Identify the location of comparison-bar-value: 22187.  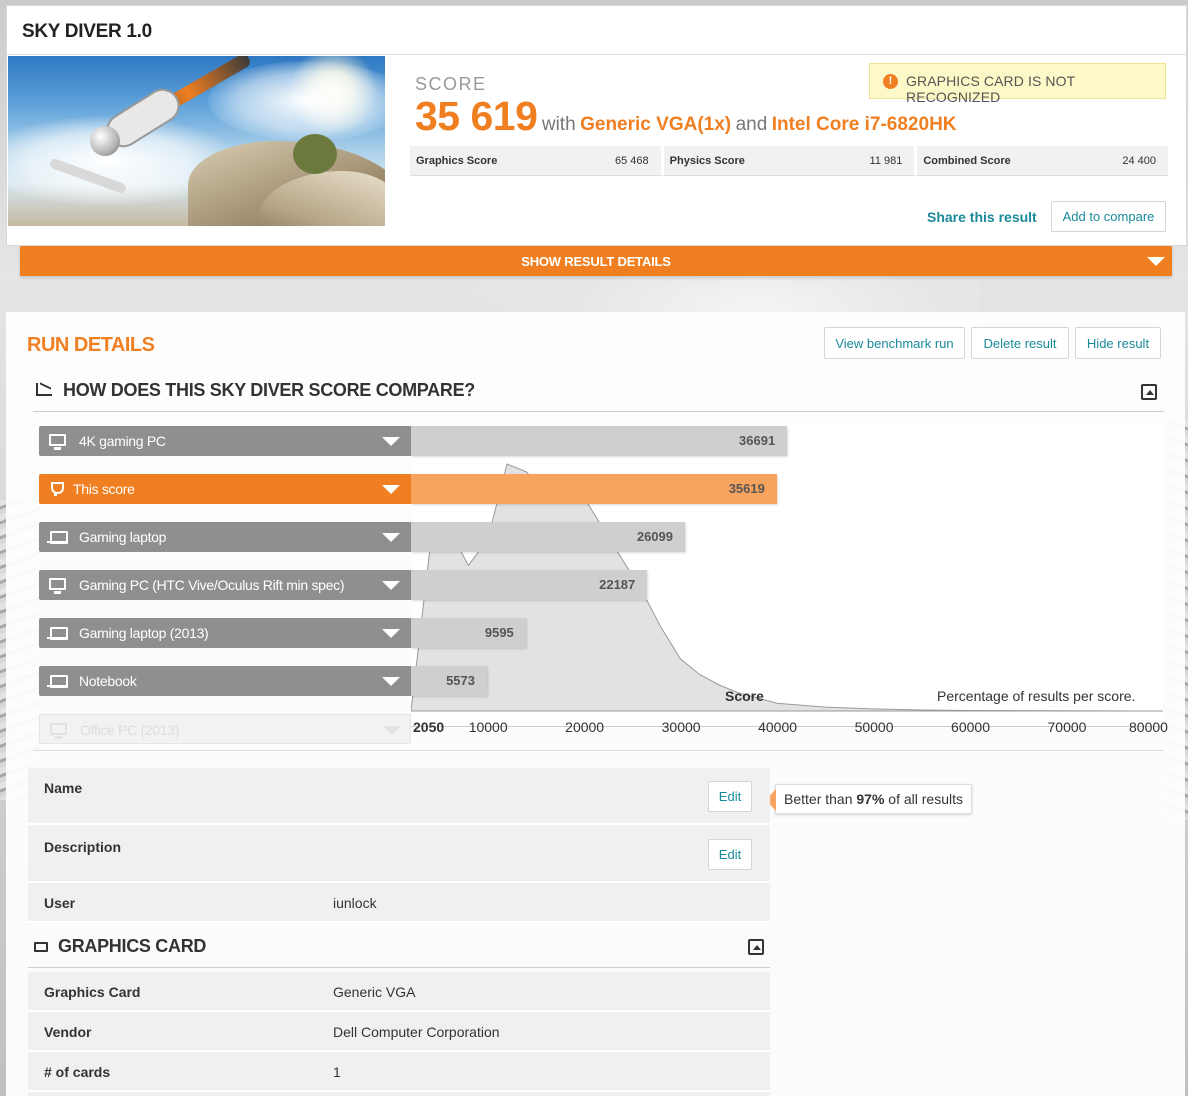
(617, 584).